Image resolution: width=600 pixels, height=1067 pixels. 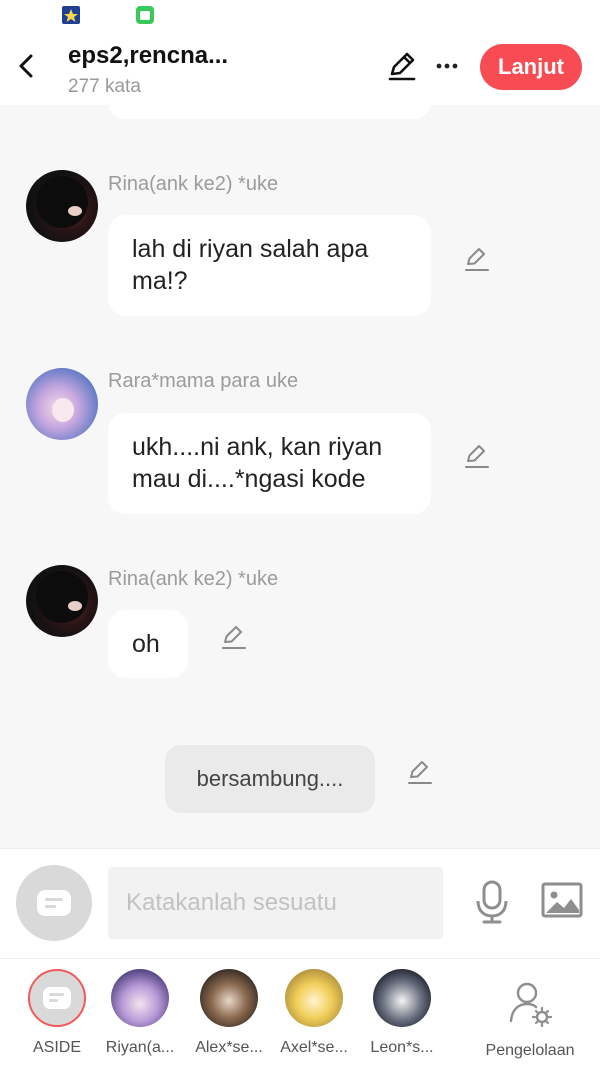 I want to click on word-count: 277 kata, so click(x=104, y=86).